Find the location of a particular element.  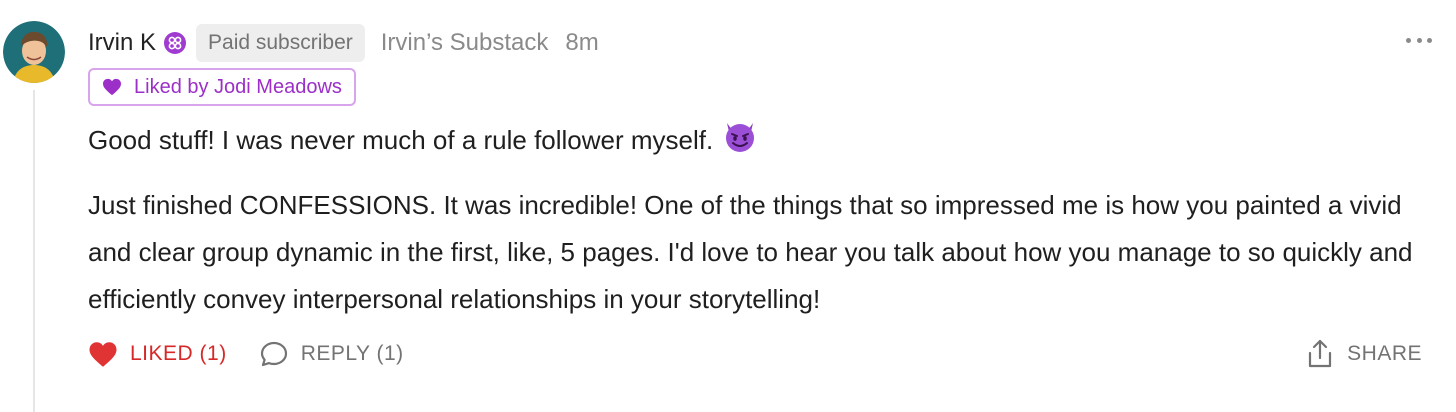

comment-bubble-icon is located at coordinates (273, 354).